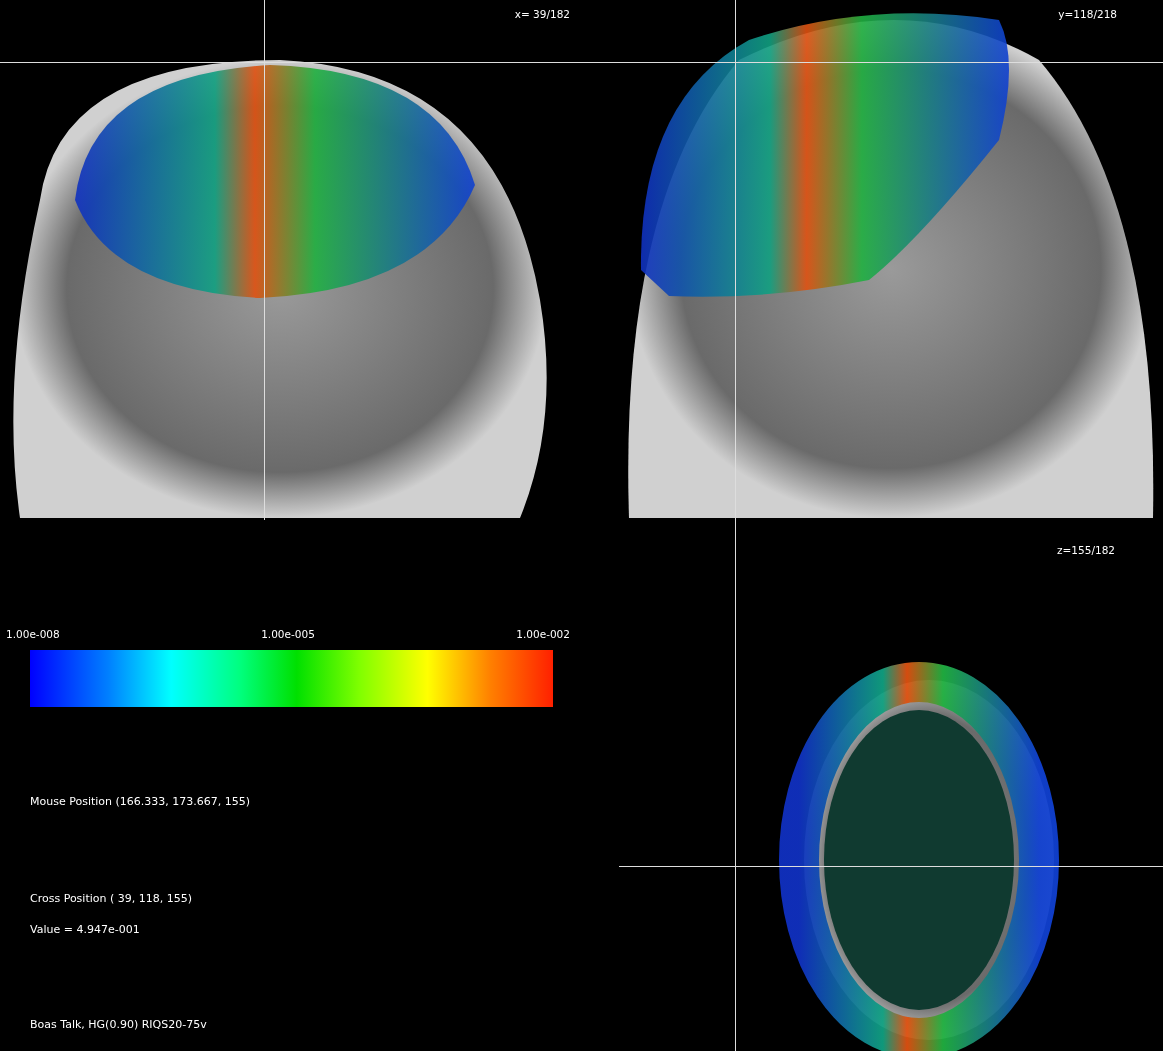 Image resolution: width=1163 pixels, height=1051 pixels. Describe the element at coordinates (141, 801) in the screenshot. I see `mouse-position-text: Mouse Position (166.333, 173.667, 155)` at that location.